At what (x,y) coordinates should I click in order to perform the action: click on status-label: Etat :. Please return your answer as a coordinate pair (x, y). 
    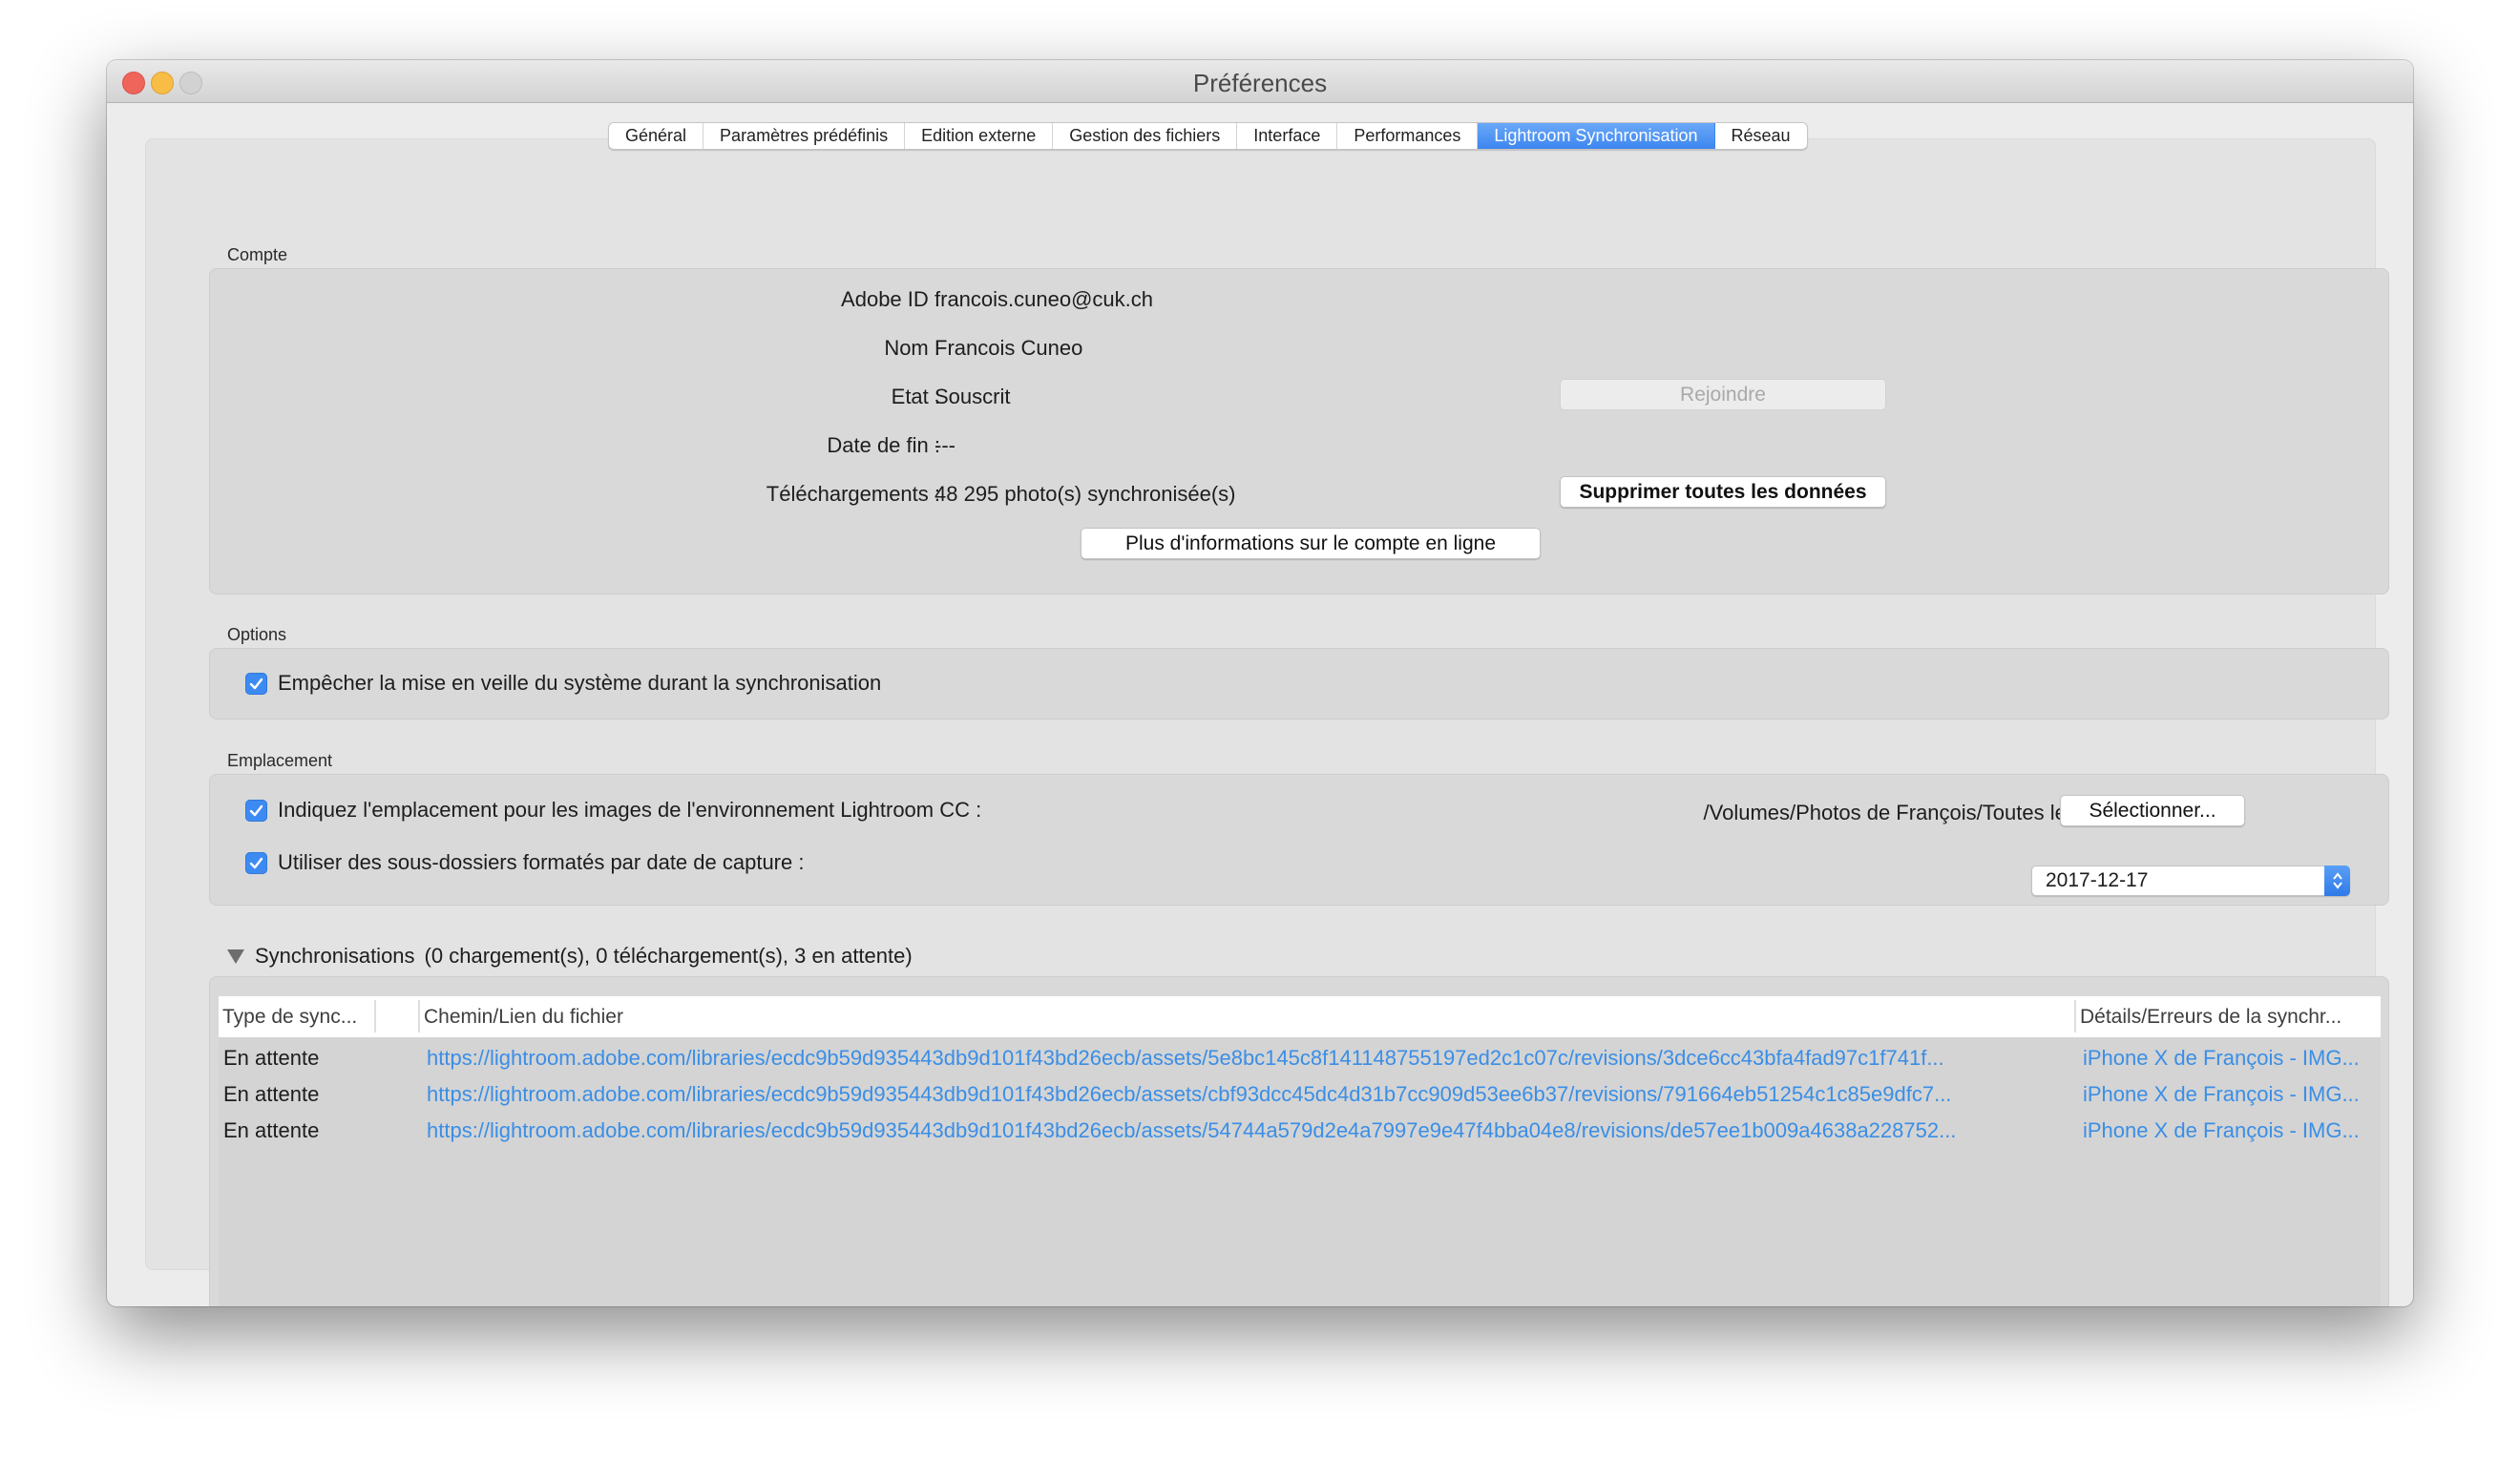
    Looking at the image, I should click on (916, 396).